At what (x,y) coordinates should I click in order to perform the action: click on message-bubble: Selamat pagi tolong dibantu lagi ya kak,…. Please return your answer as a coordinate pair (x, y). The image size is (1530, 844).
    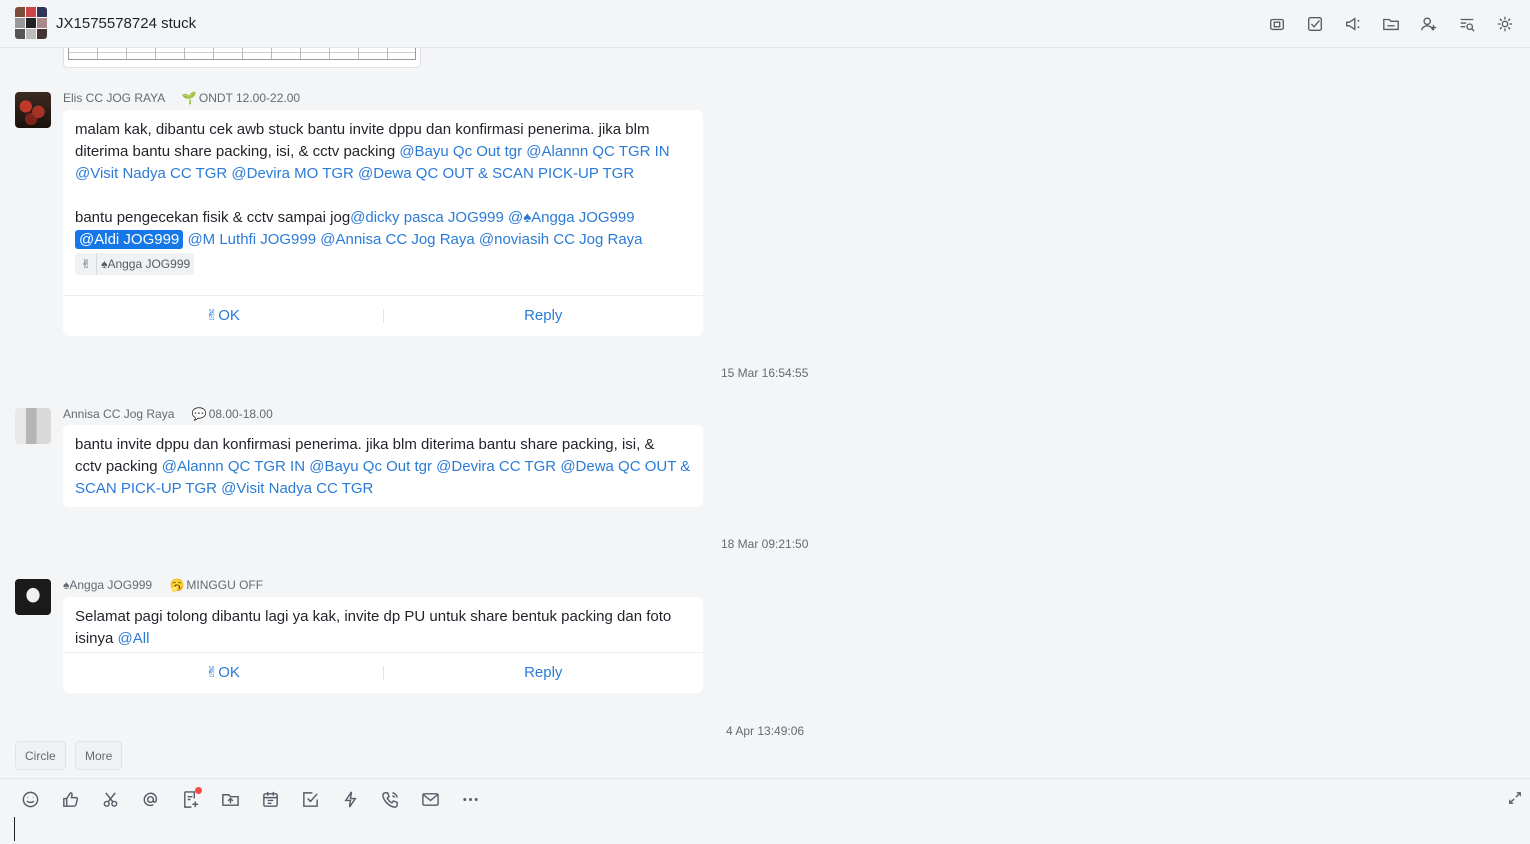
    Looking at the image, I should click on (383, 645).